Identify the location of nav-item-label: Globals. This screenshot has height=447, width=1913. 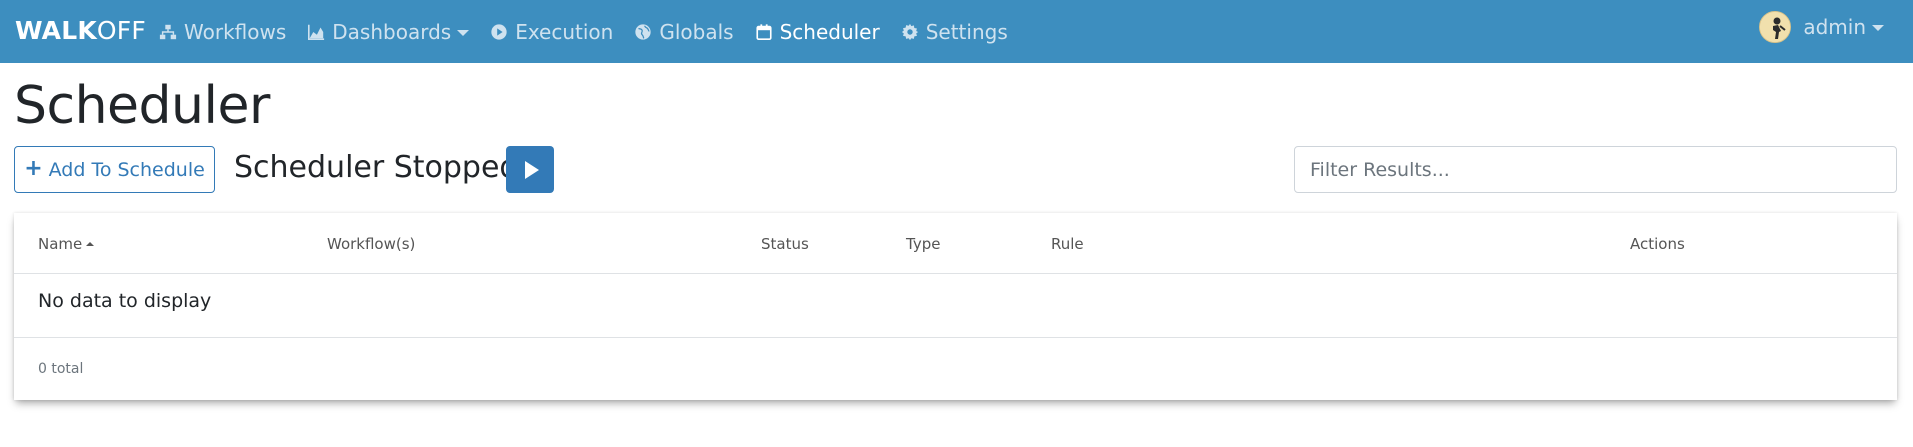
(696, 31).